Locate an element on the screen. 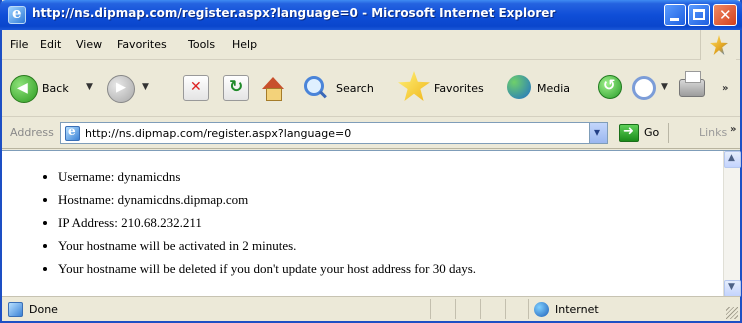 The height and width of the screenshot is (323, 742). close-button: ✕ is located at coordinates (725, 15).